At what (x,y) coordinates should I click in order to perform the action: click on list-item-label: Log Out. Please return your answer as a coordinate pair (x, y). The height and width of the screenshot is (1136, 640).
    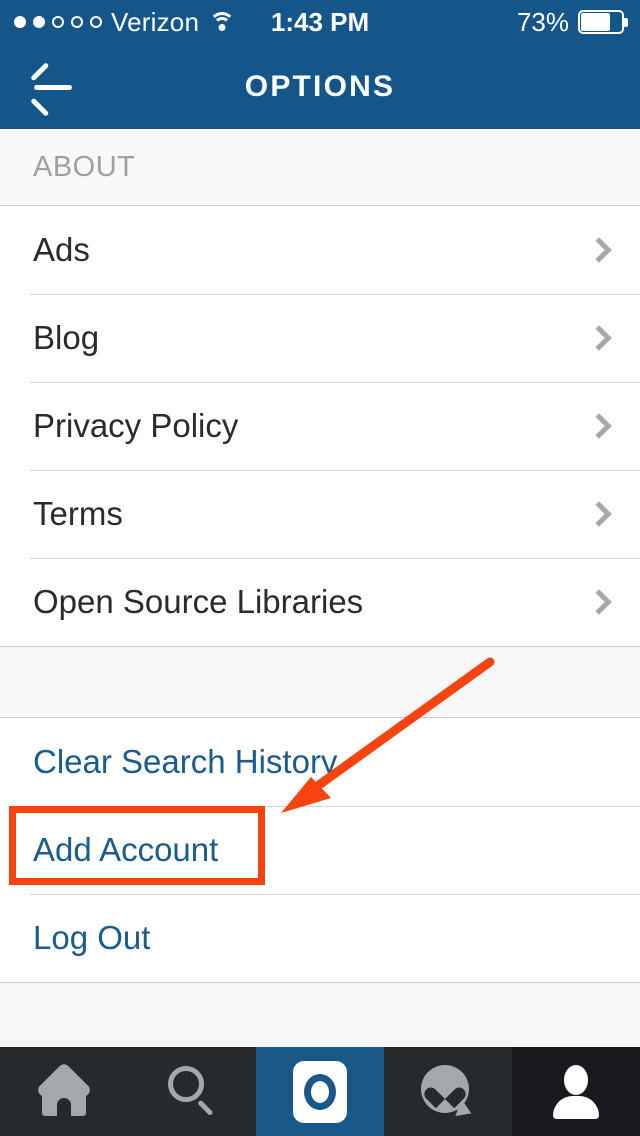
    Looking at the image, I should click on (92, 937).